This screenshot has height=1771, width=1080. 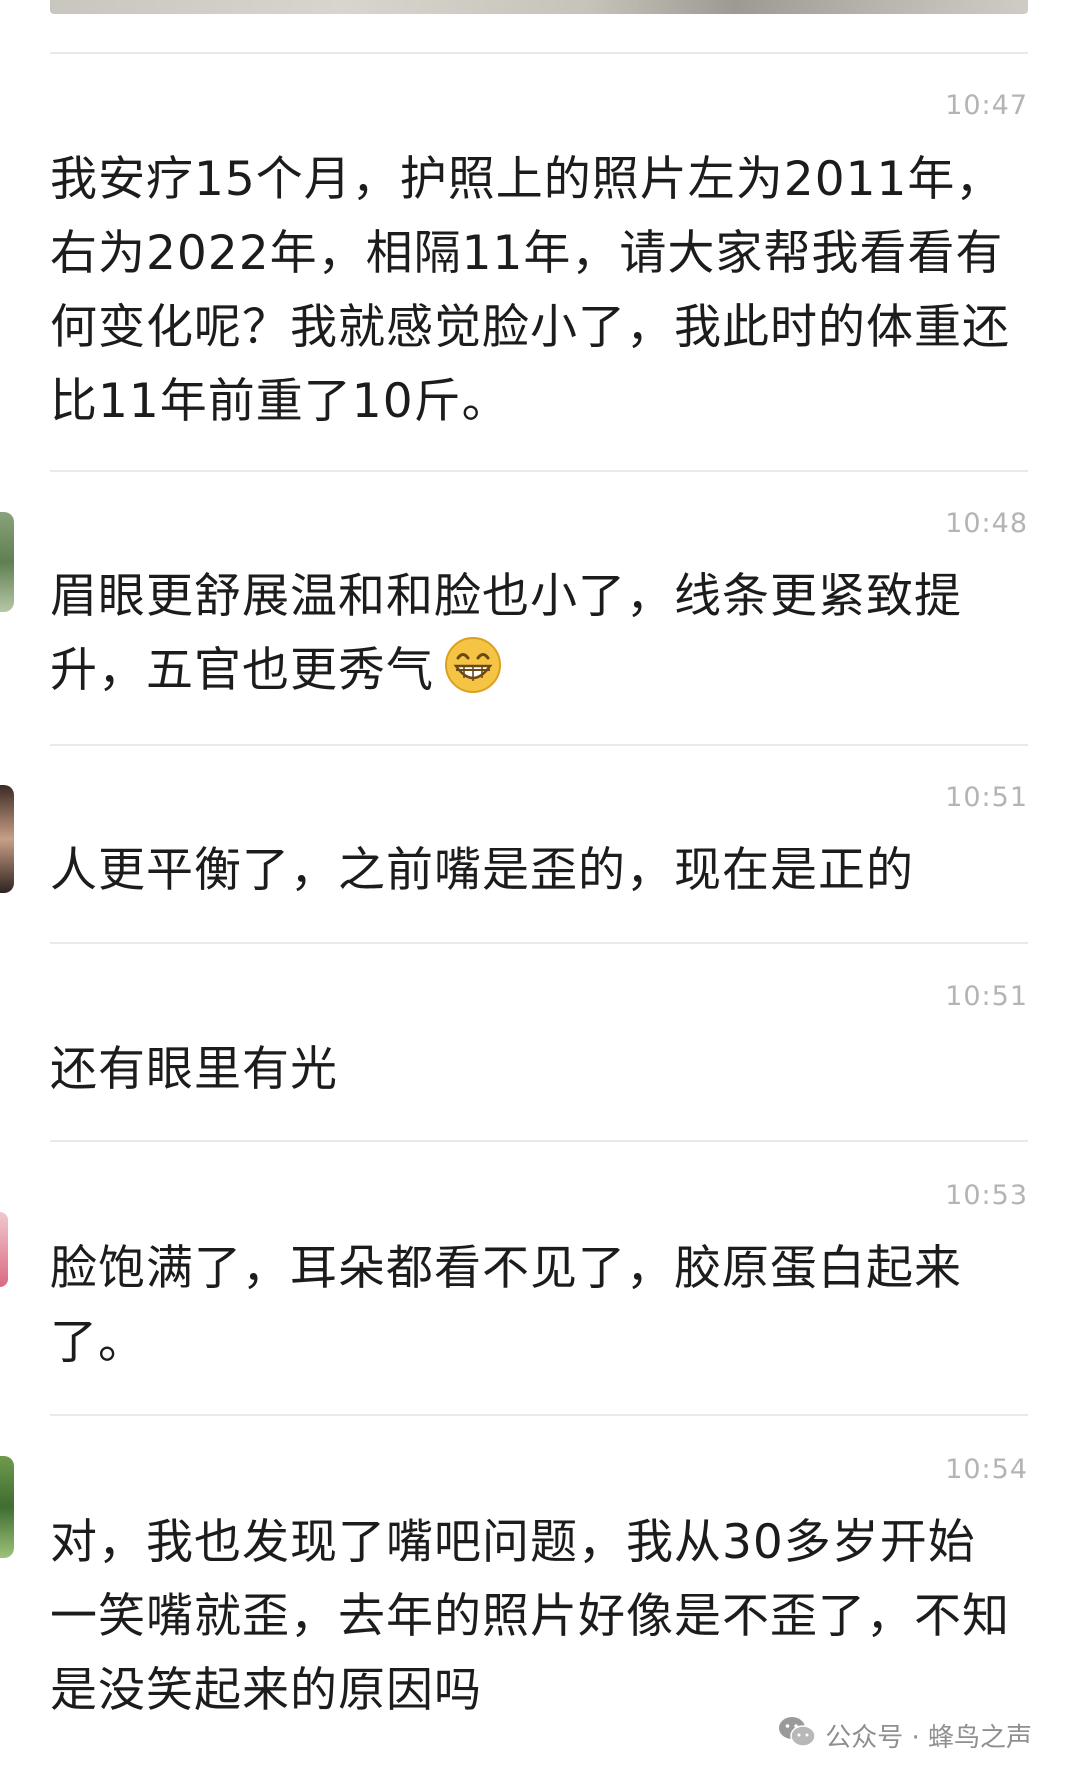 What do you see at coordinates (986, 1469) in the screenshot?
I see `comment-timestamp: 10:54` at bounding box center [986, 1469].